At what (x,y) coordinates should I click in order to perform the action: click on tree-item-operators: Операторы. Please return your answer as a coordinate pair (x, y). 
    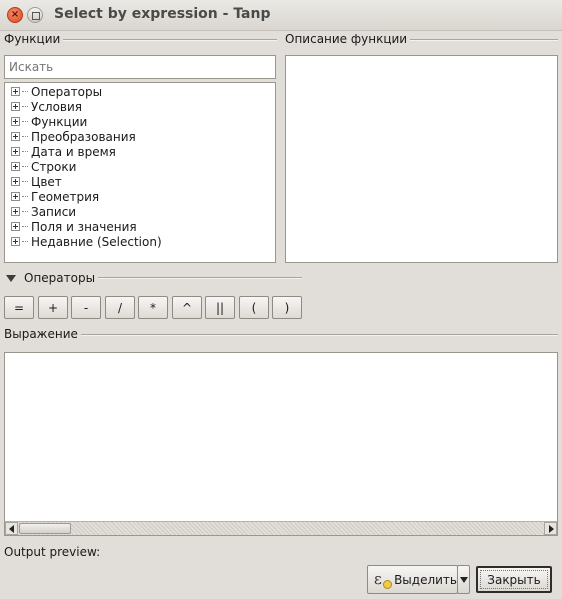
    Looking at the image, I should click on (140, 91).